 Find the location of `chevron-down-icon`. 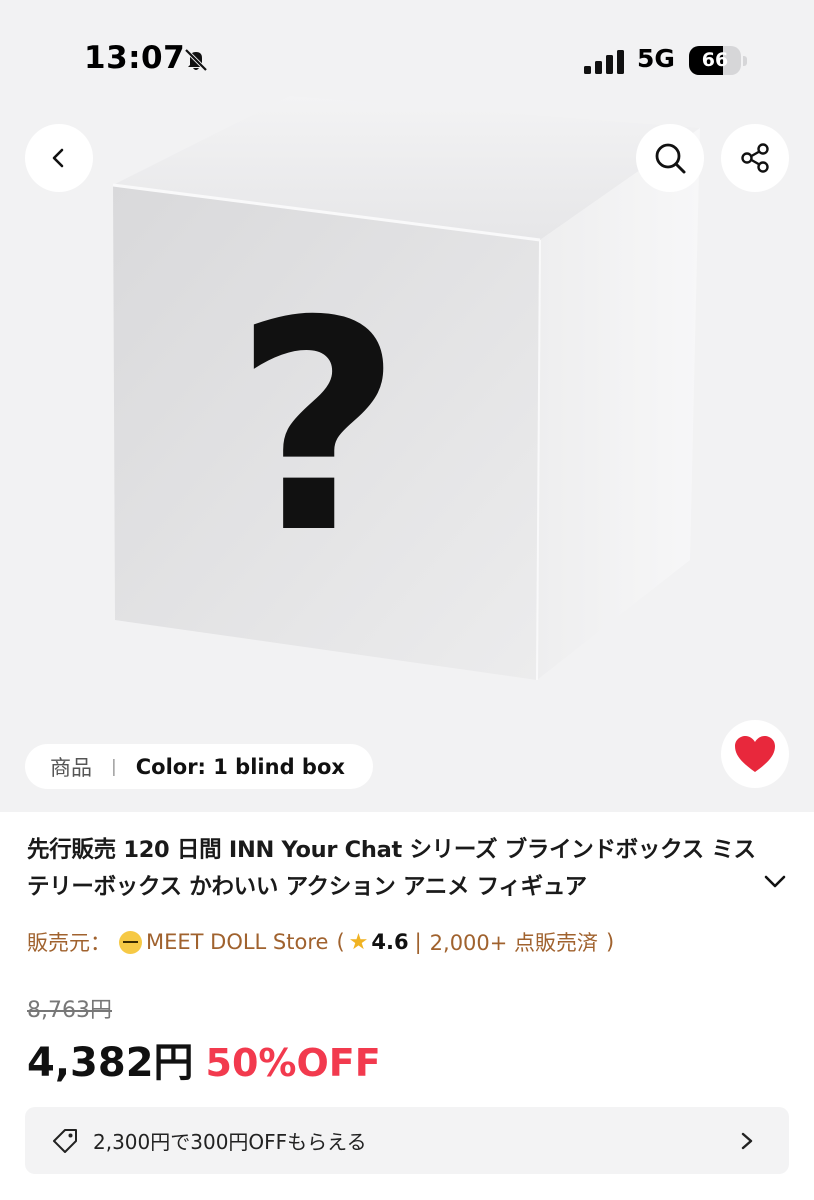

chevron-down-icon is located at coordinates (775, 881).